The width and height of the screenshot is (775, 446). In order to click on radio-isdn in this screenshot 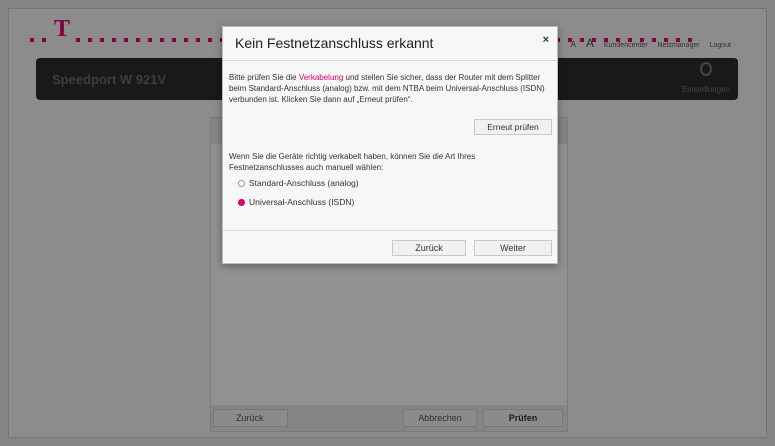, I will do `click(241, 202)`.